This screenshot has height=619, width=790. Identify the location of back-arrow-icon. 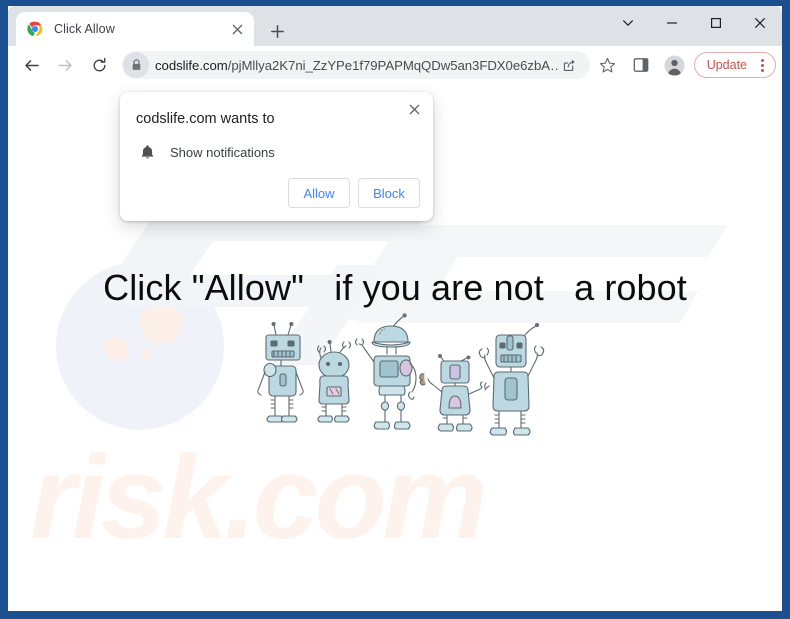
(31, 65).